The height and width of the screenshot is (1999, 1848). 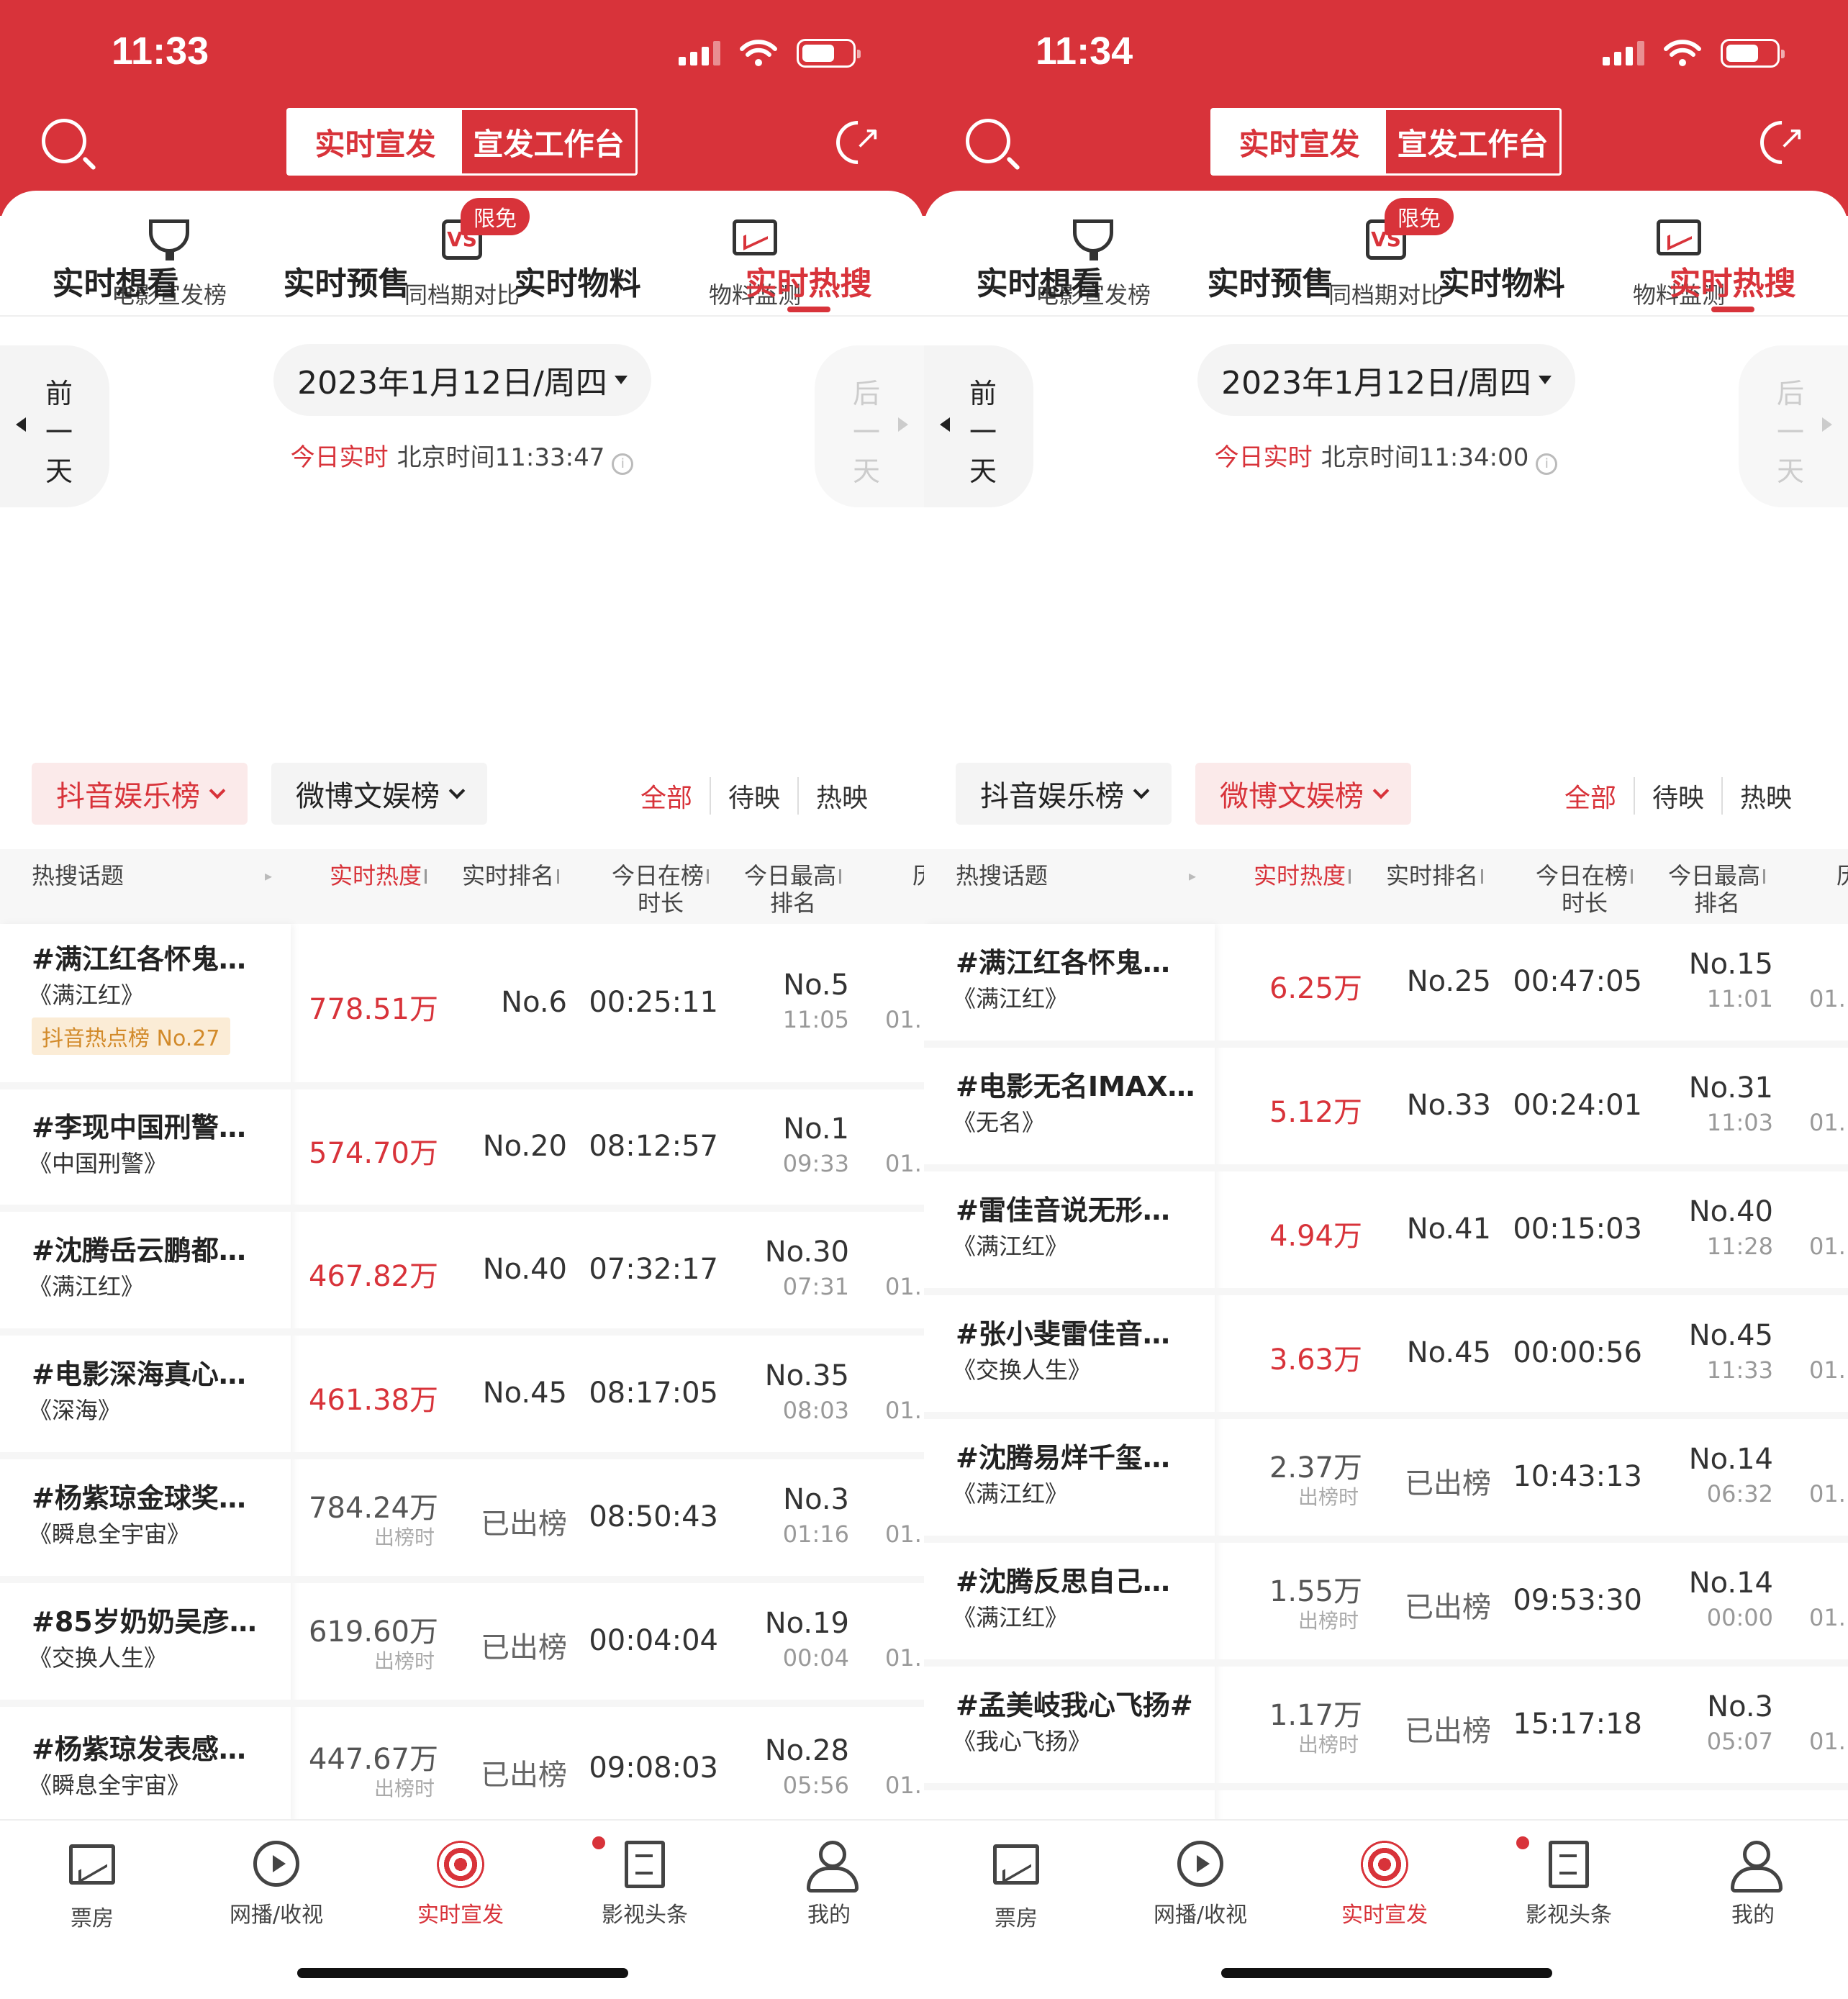 I want to click on peak-rank: No.15, so click(x=1730, y=964).